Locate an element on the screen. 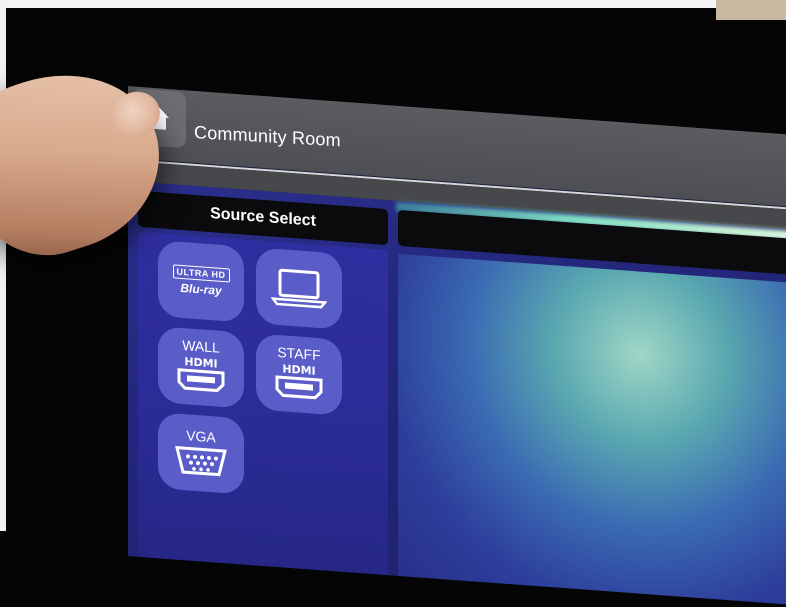 The width and height of the screenshot is (786, 607). source-wall-hdmi-button: WALL HDMI is located at coordinates (201, 367).